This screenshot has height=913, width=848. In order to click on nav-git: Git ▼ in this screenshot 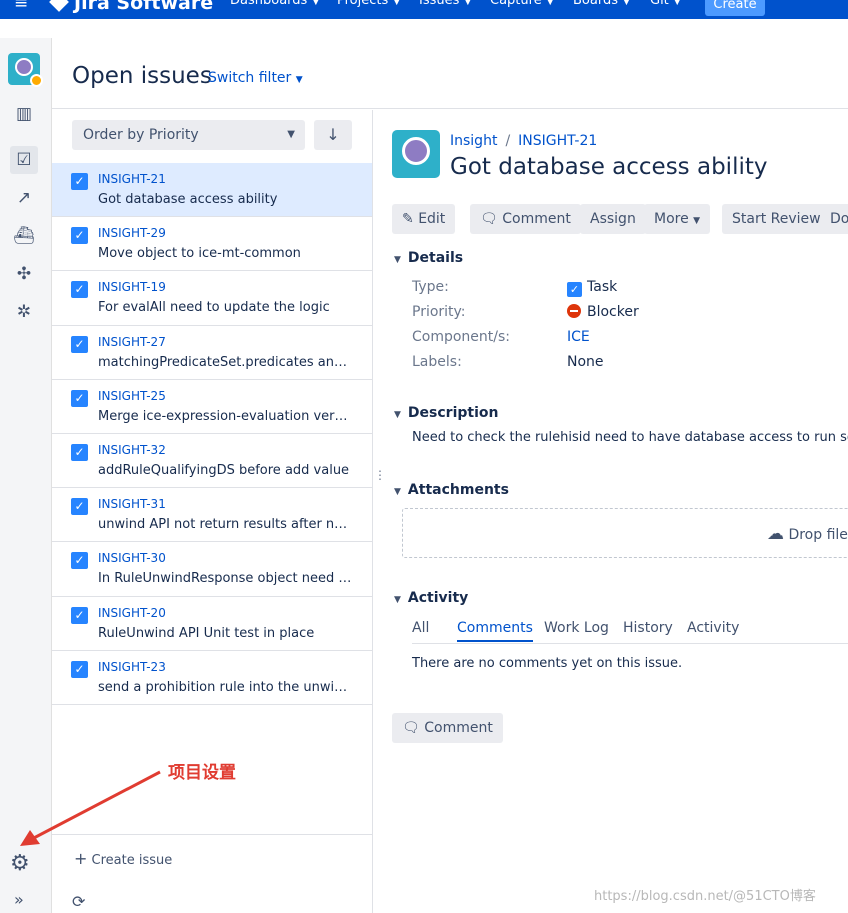, I will do `click(665, 4)`.